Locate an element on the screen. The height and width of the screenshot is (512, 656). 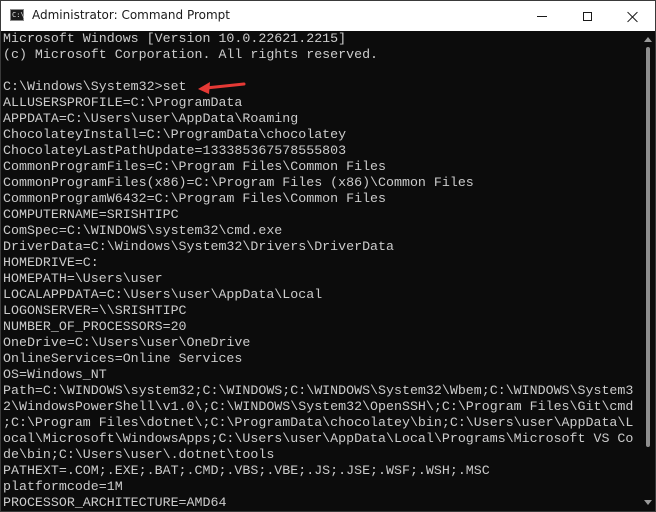
red-arrow-icon is located at coordinates (222, 88).